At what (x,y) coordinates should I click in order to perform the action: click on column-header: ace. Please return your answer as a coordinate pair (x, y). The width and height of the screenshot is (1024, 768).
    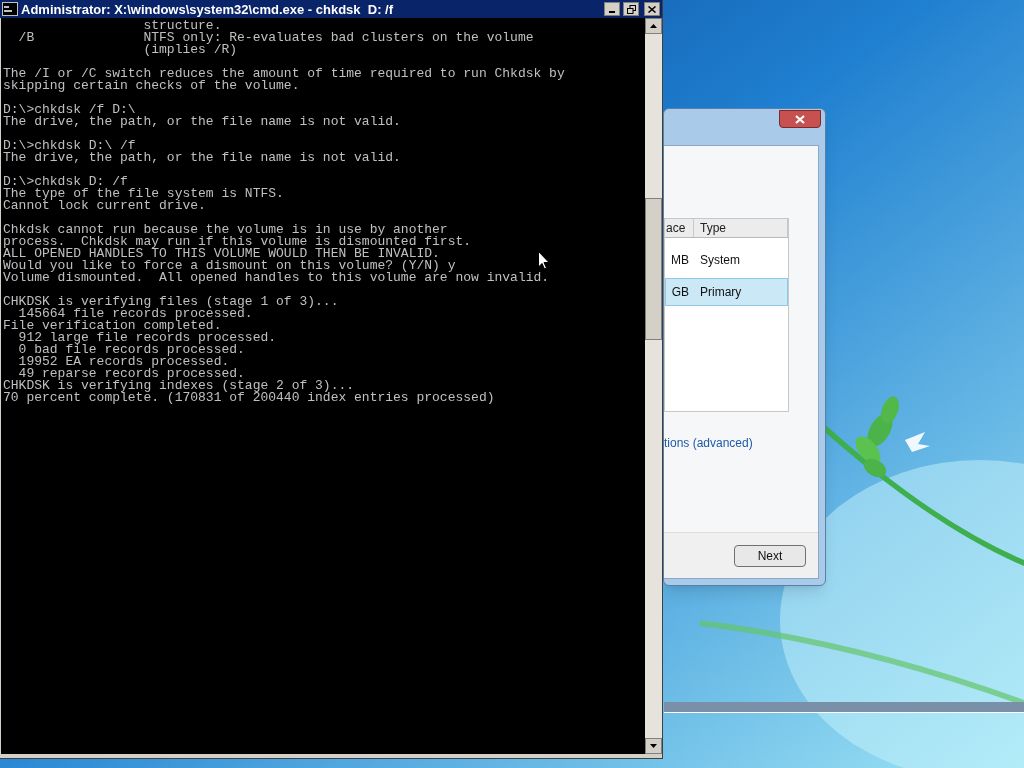
    Looking at the image, I should click on (679, 228).